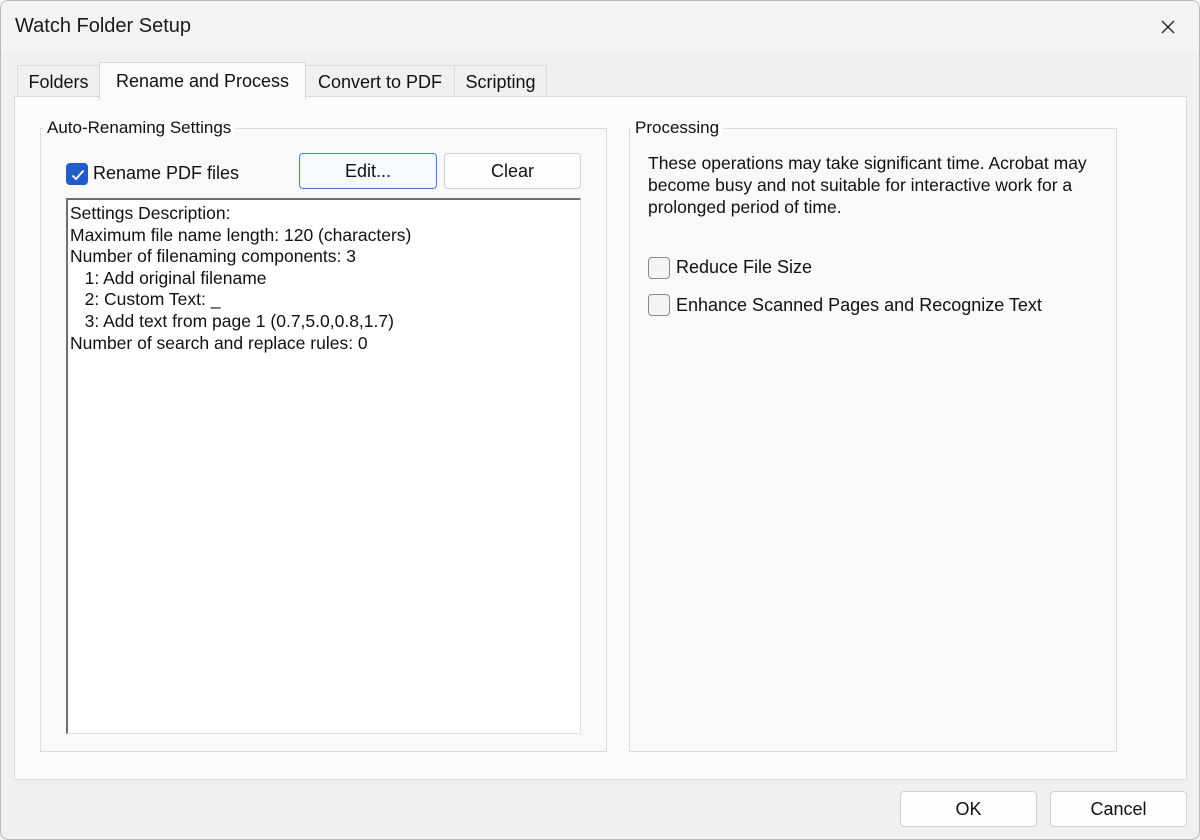  Describe the element at coordinates (500, 82) in the screenshot. I see `tab-scripting: Scripting` at that location.